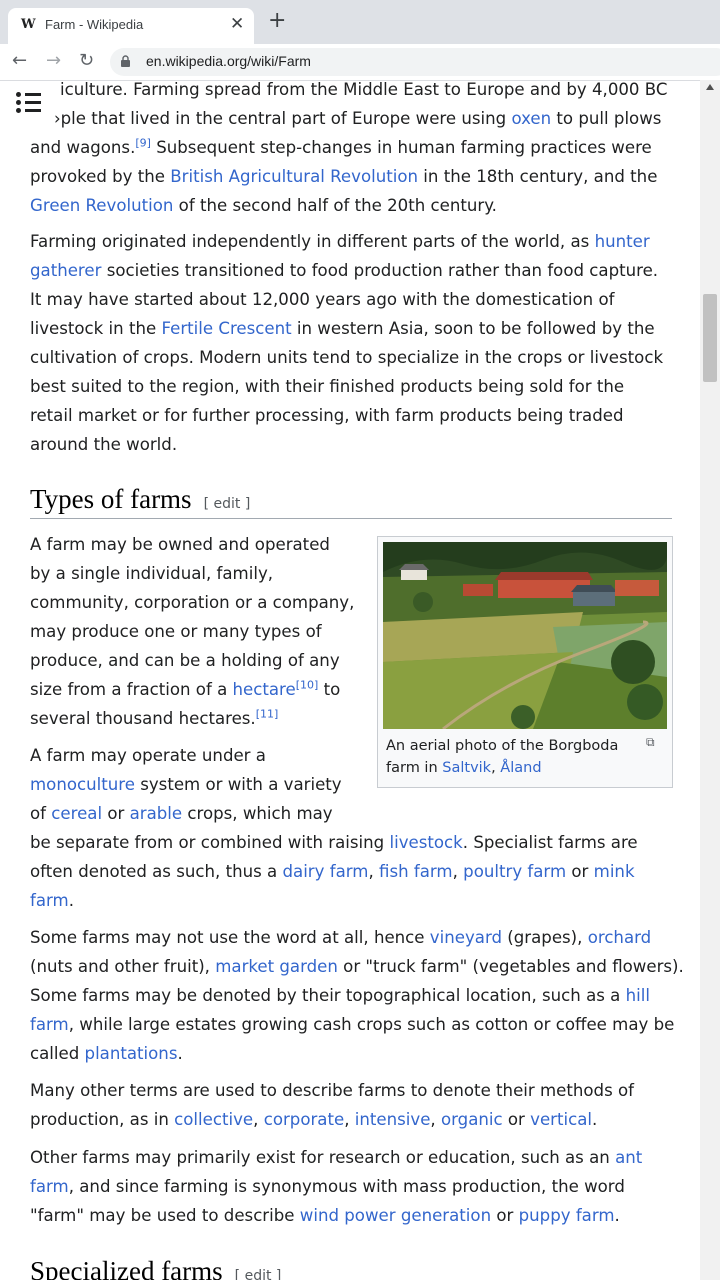  Describe the element at coordinates (49, 1024) in the screenshot. I see `link-hill-farm-cont: farm` at that location.